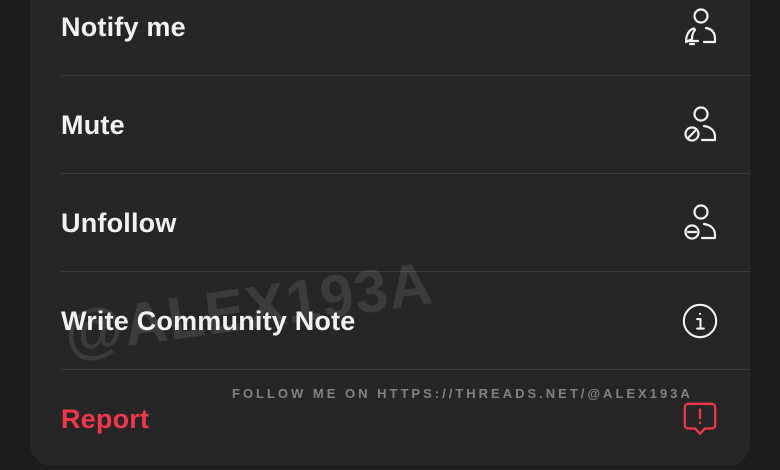 The width and height of the screenshot is (780, 470). Describe the element at coordinates (700, 419) in the screenshot. I see `report-alert-icon` at that location.